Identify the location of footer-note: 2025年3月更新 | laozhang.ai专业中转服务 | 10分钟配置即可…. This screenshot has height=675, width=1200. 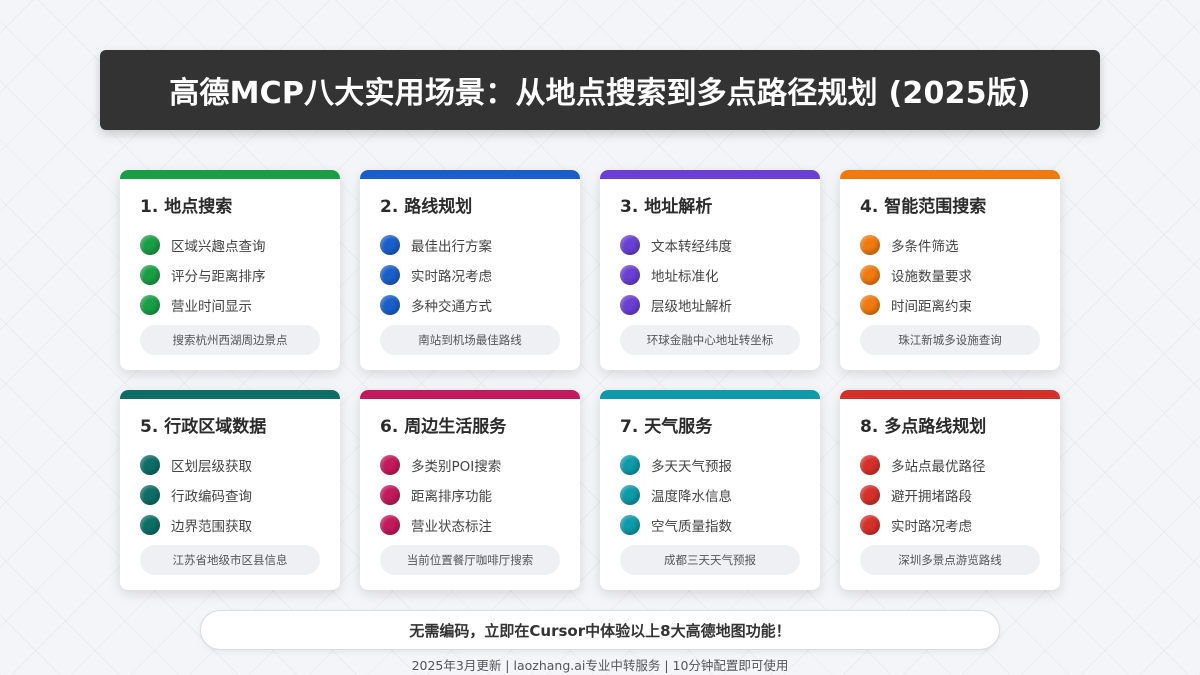
(600, 665).